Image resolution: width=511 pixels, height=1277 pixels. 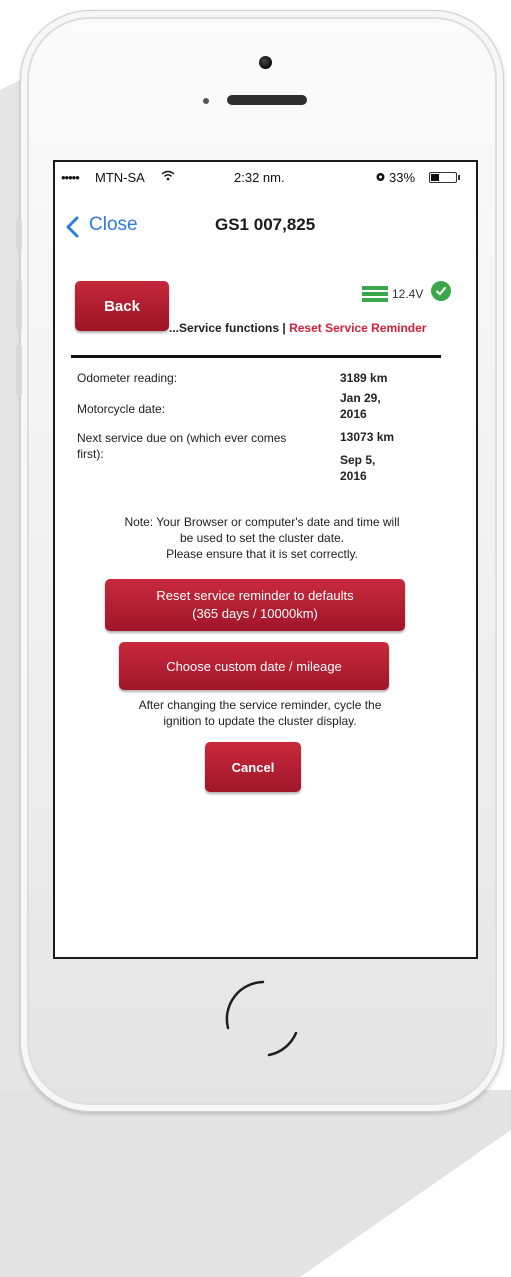 I want to click on odometer-value: 3189 km, so click(x=364, y=378).